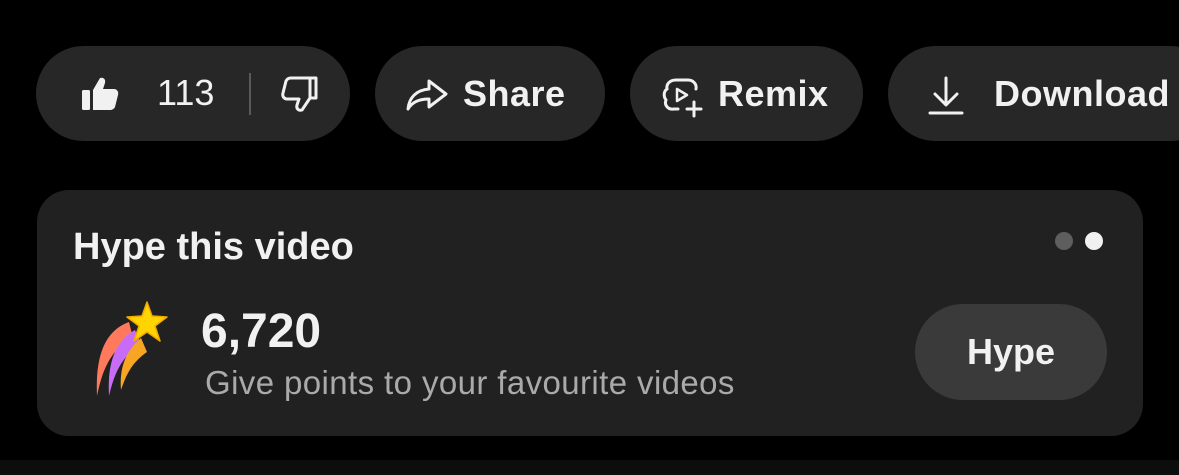 The image size is (1179, 475). I want to click on dislike-button, so click(302, 93).